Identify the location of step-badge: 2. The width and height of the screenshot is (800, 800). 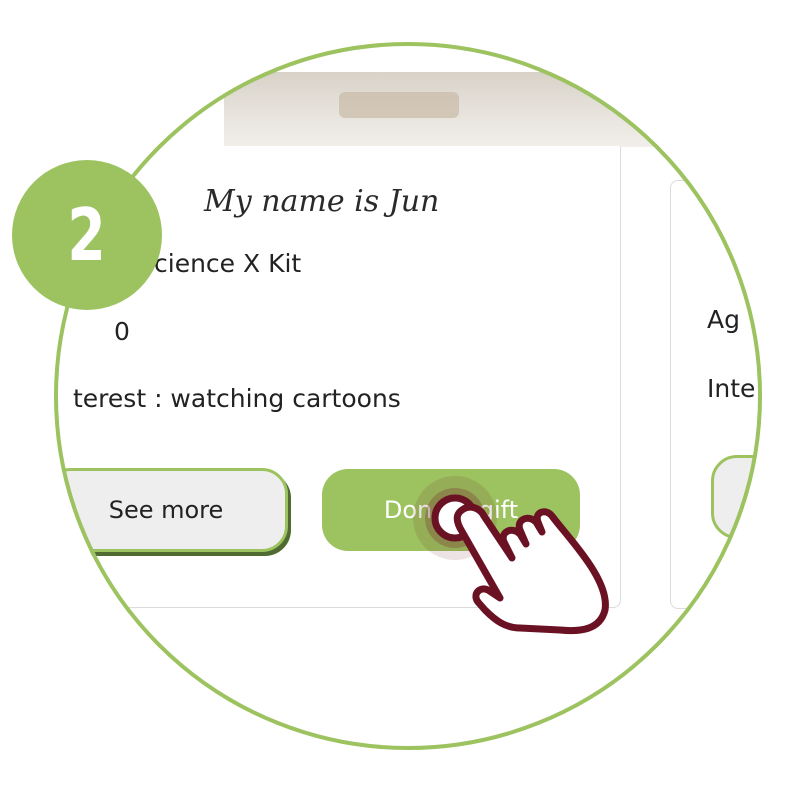
(87, 235).